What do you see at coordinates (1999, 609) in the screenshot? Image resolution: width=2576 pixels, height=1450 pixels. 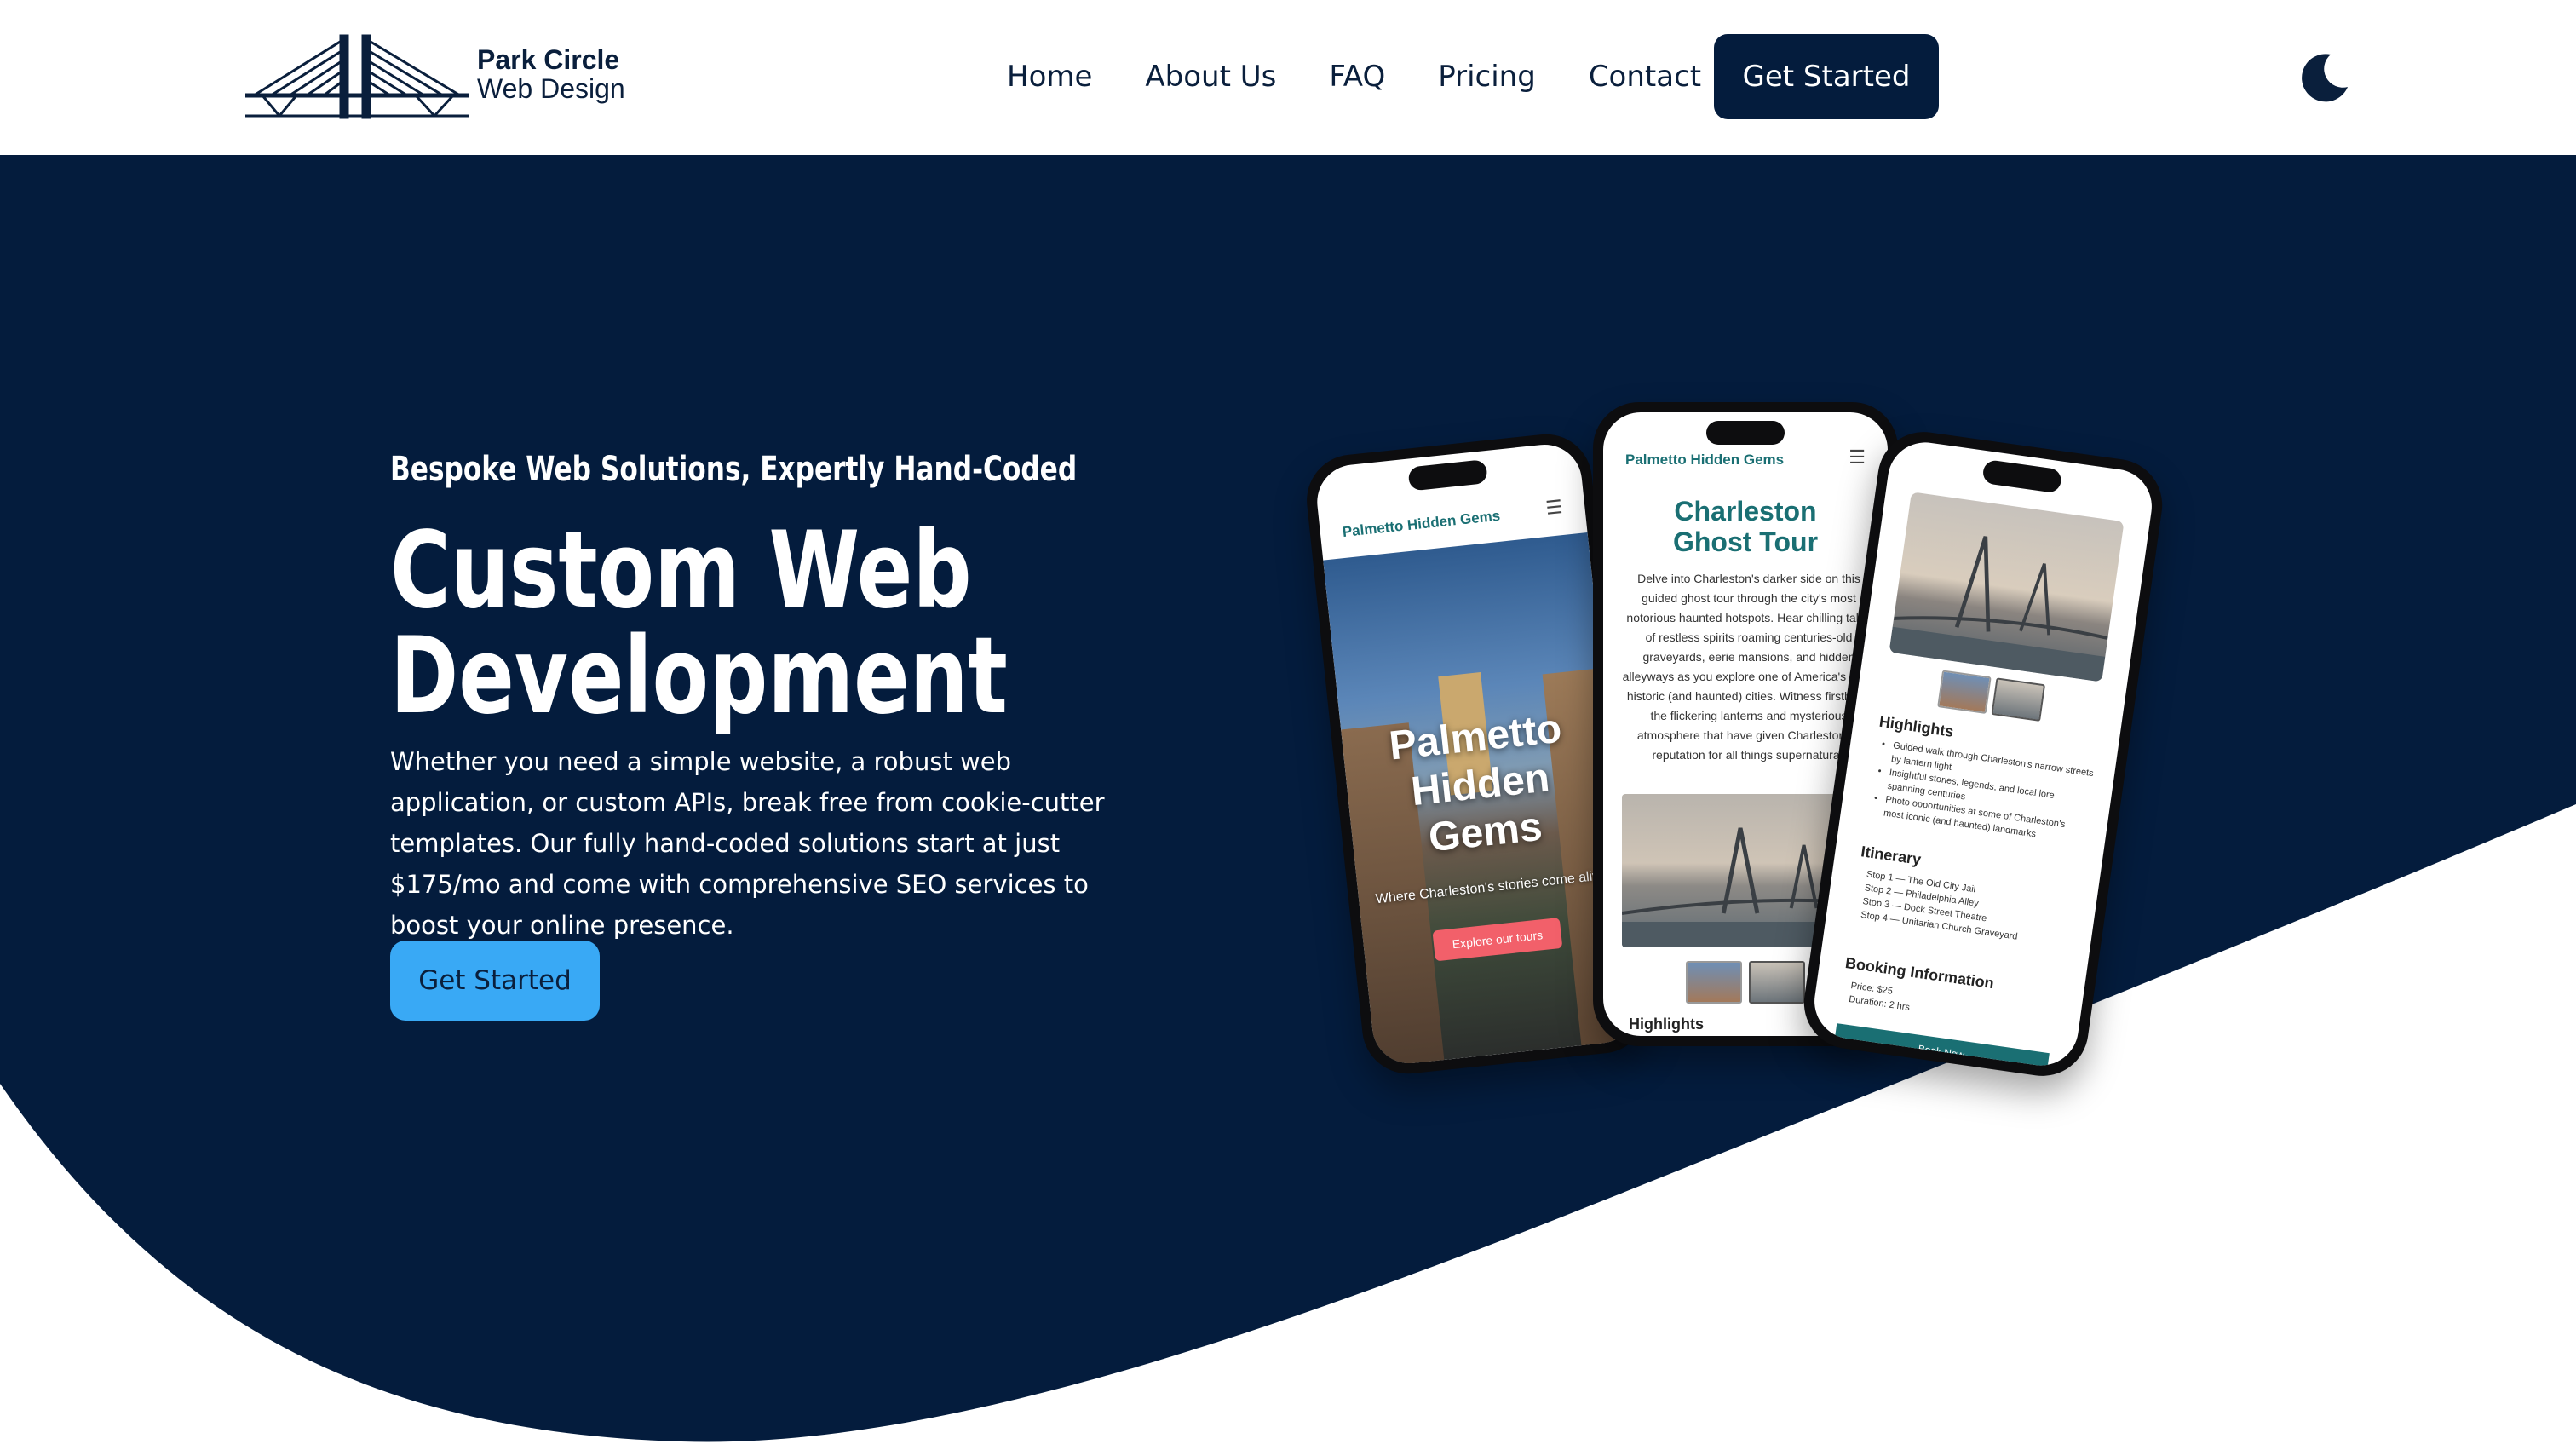 I see `bridge-photo-art` at bounding box center [1999, 609].